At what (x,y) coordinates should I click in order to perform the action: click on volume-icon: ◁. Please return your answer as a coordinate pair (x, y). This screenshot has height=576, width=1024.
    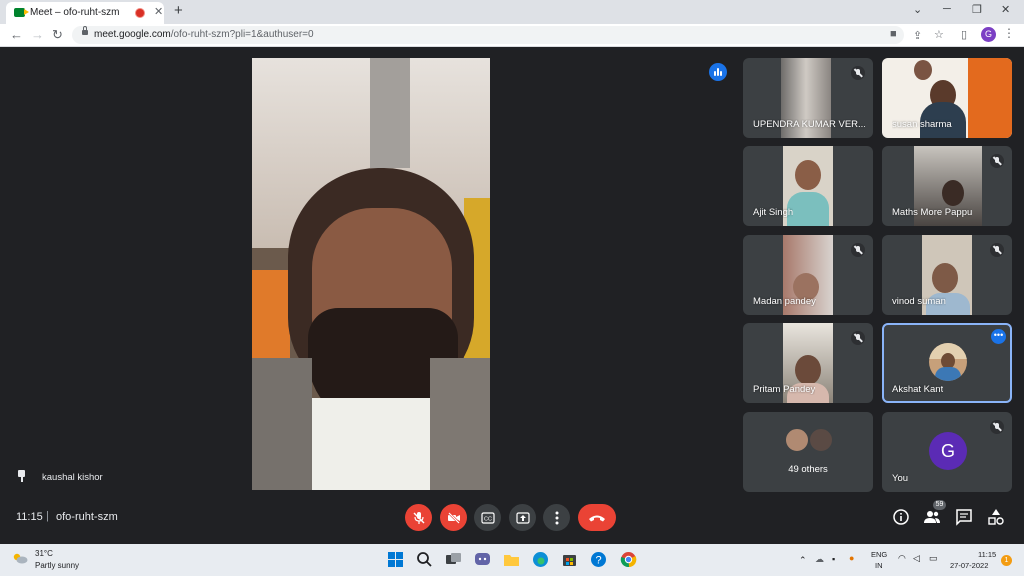
    Looking at the image, I should click on (916, 558).